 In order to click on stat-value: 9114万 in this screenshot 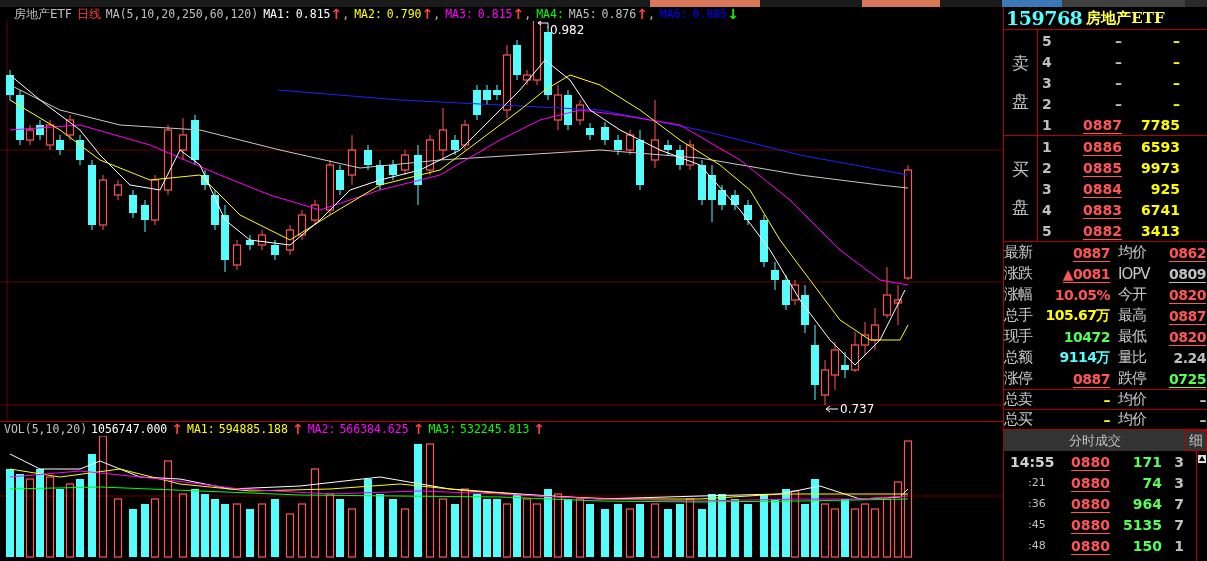, I will do `click(1084, 356)`.